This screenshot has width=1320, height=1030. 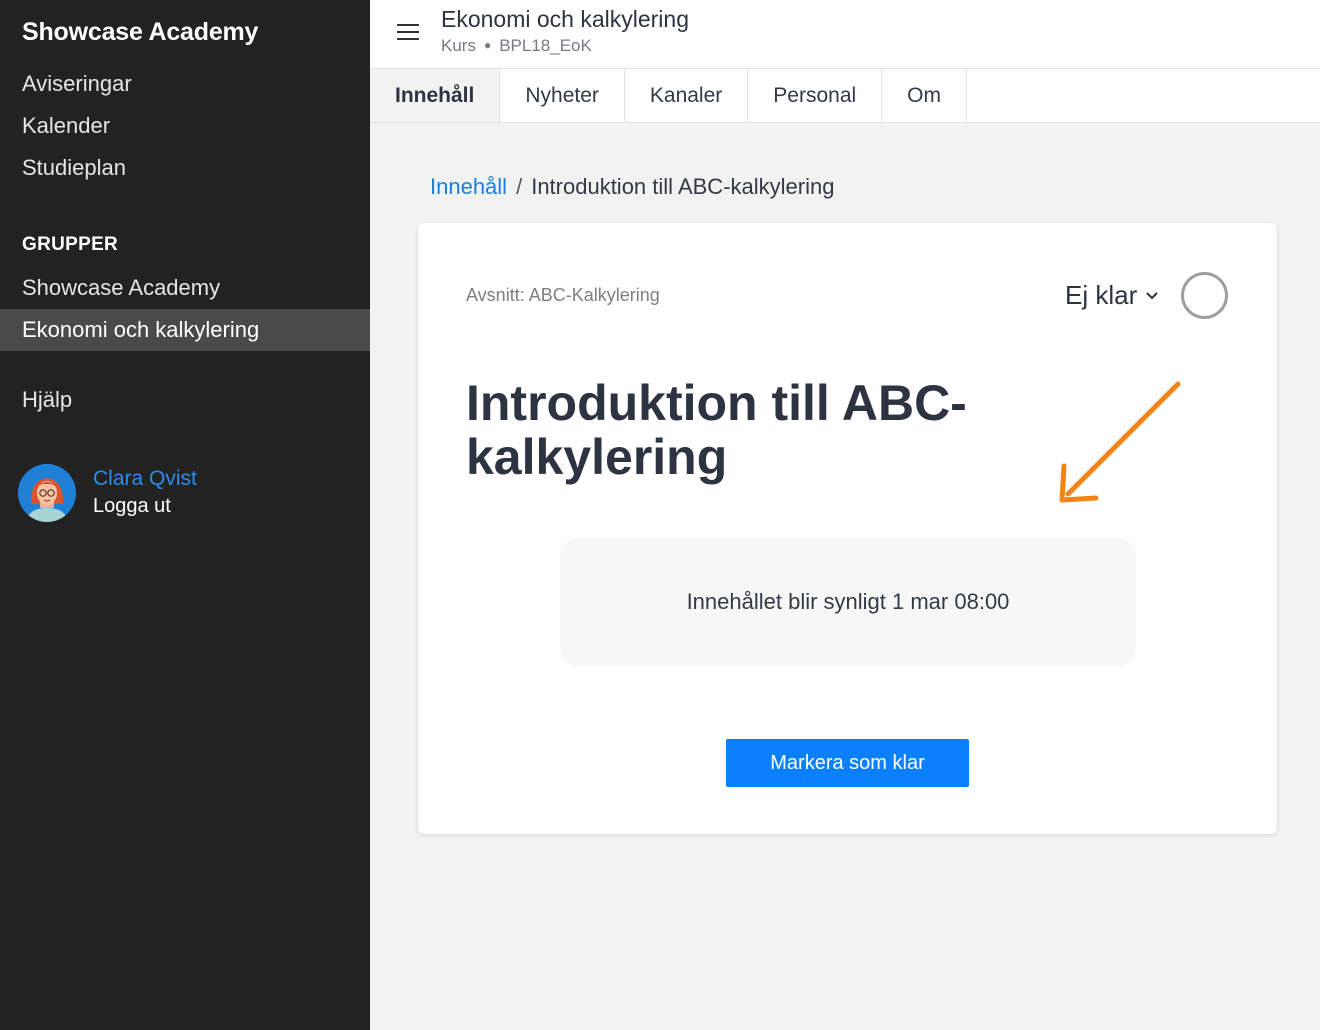 What do you see at coordinates (687, 95) in the screenshot?
I see `tab-kanaler: Kanaler` at bounding box center [687, 95].